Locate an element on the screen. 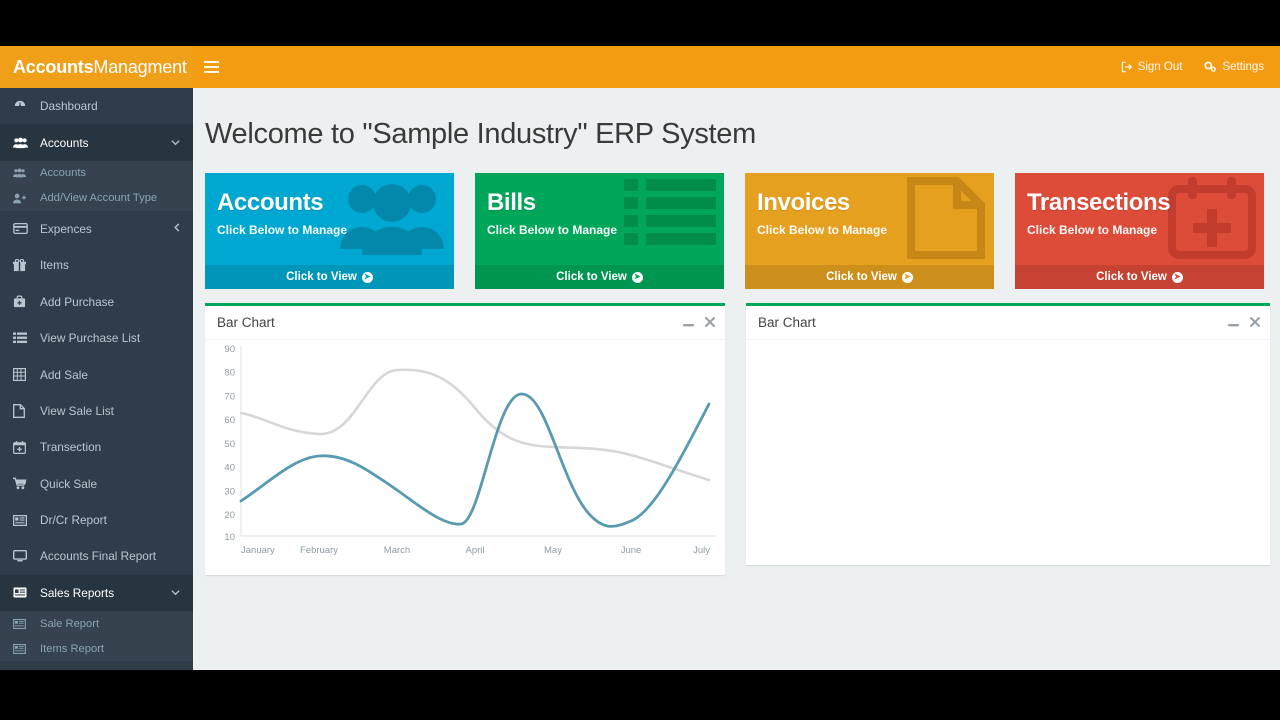 Image resolution: width=1280 pixels, height=720 pixels. dashboard-icon is located at coordinates (22, 106).